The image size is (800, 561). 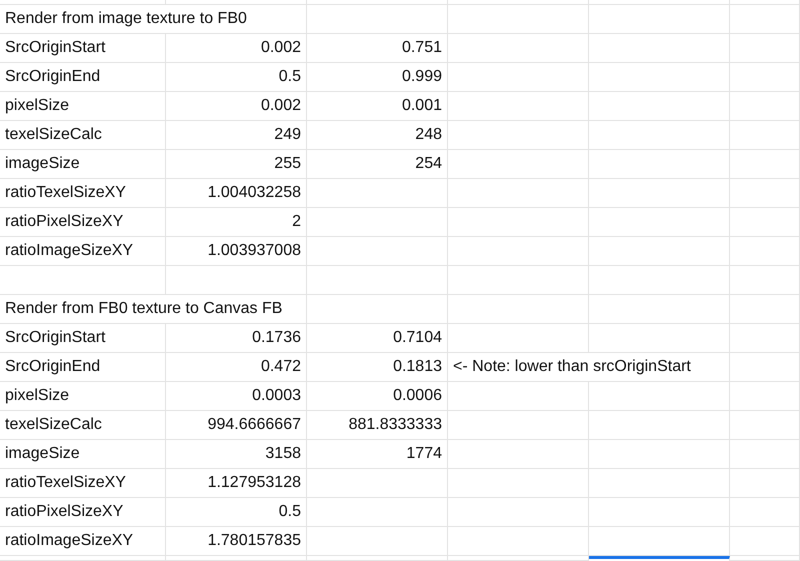 I want to click on table-cell: 0.0006, so click(x=377, y=396).